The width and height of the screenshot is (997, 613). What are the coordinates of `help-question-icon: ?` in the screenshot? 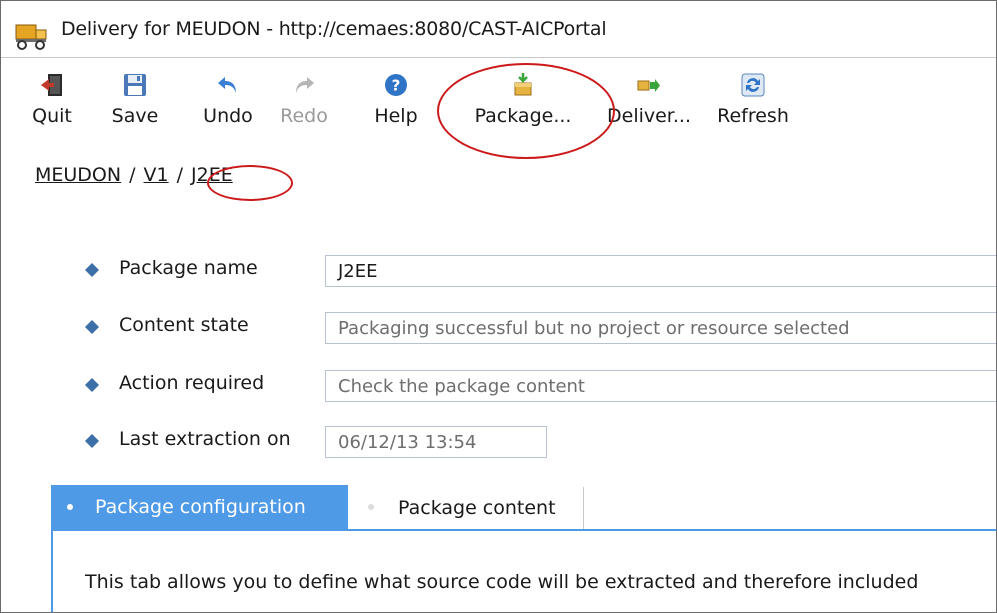 It's located at (396, 85).